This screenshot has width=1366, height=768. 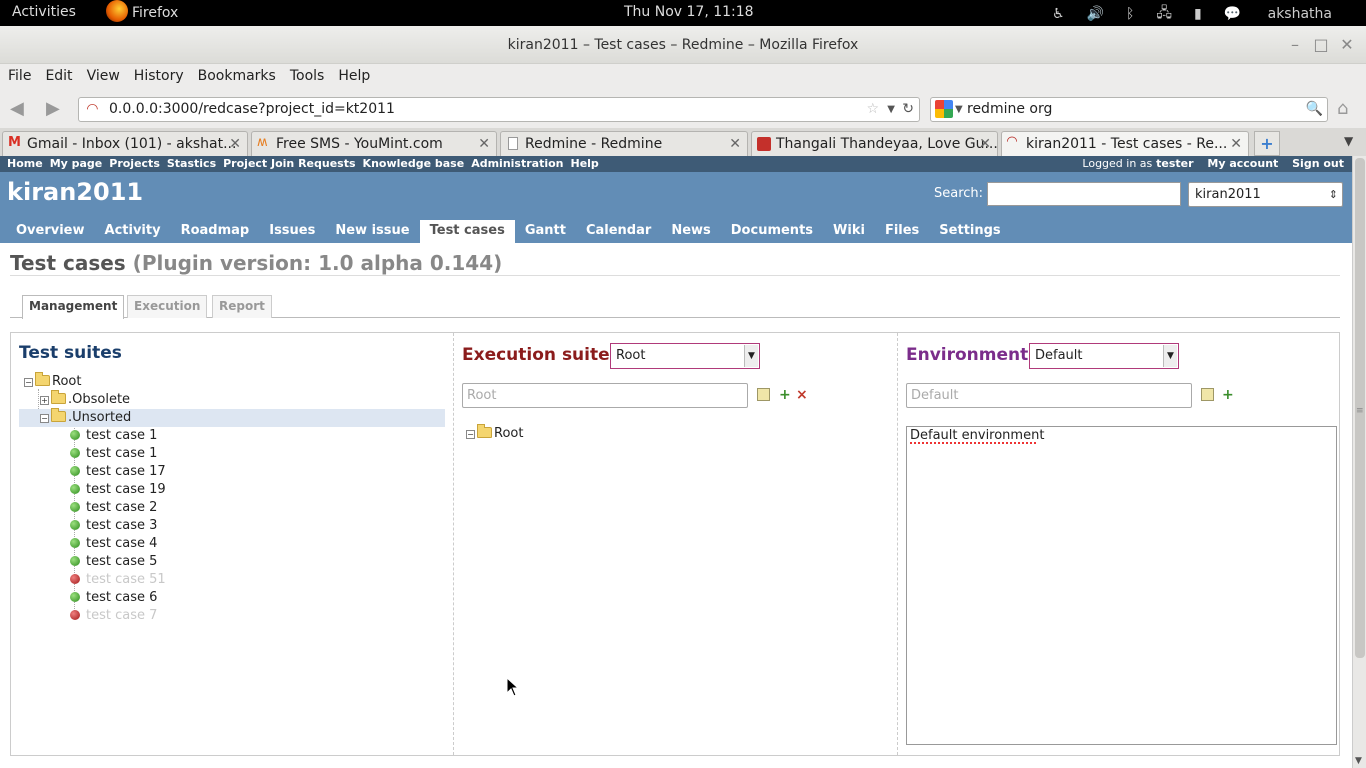 I want to click on maximize-icon: □, so click(x=1321, y=45).